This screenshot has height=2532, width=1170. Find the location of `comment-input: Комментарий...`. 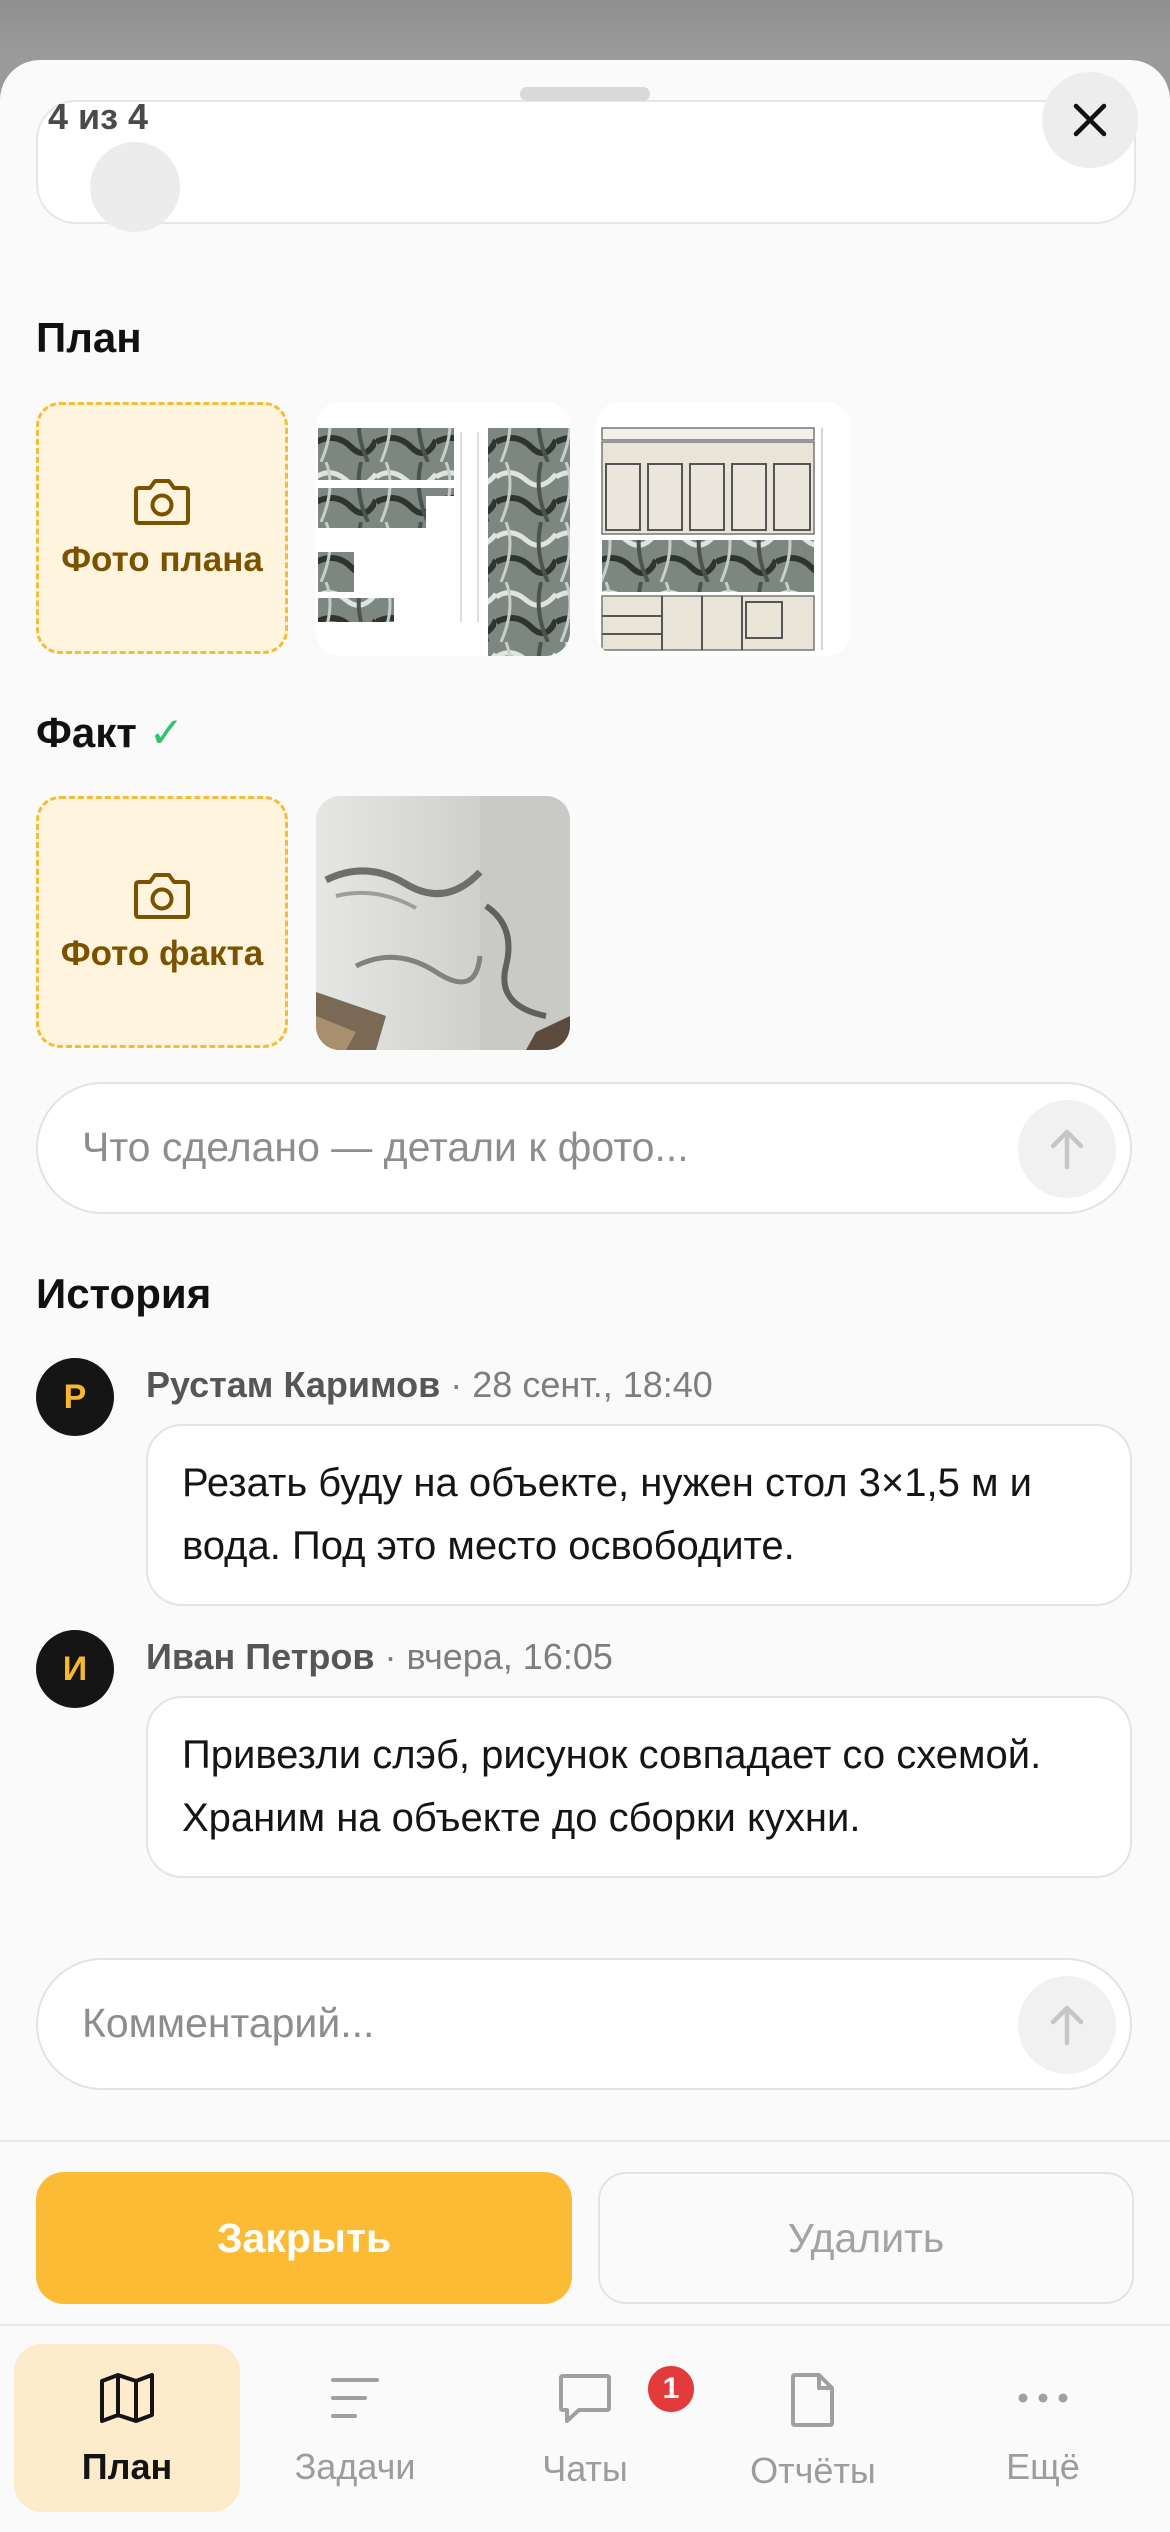

comment-input: Комментарий... is located at coordinates (584, 2024).